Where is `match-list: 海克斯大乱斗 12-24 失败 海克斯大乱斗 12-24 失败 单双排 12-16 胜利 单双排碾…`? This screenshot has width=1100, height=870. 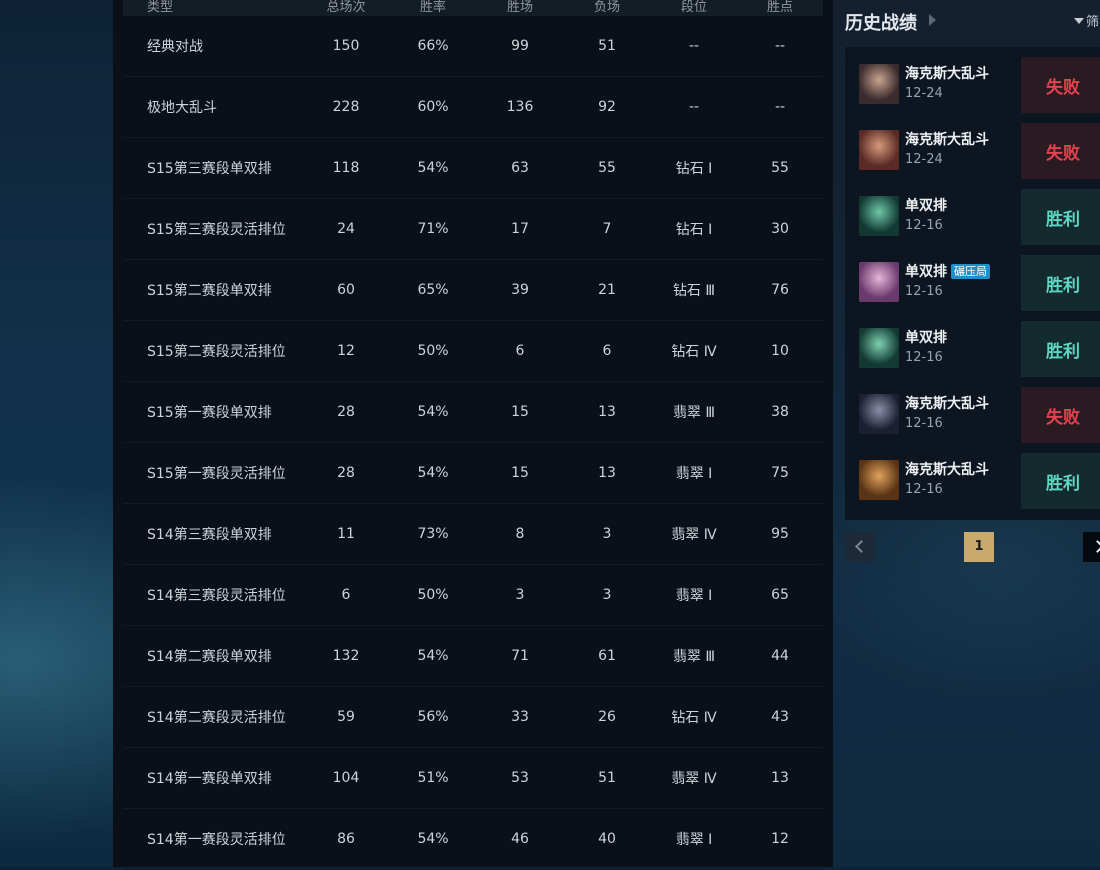
match-list: 海克斯大乱斗 12-24 失败 海克斯大乱斗 12-24 失败 单双排 12-16 胜利 单双排碾… is located at coordinates (972, 283).